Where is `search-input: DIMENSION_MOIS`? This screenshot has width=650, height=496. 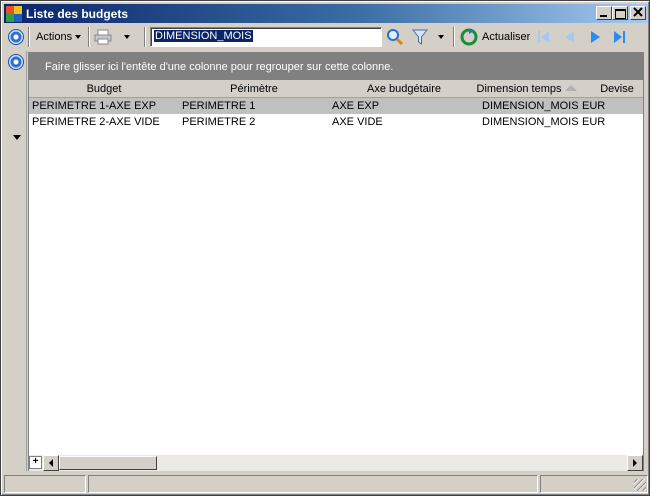 search-input: DIMENSION_MOIS is located at coordinates (266, 37).